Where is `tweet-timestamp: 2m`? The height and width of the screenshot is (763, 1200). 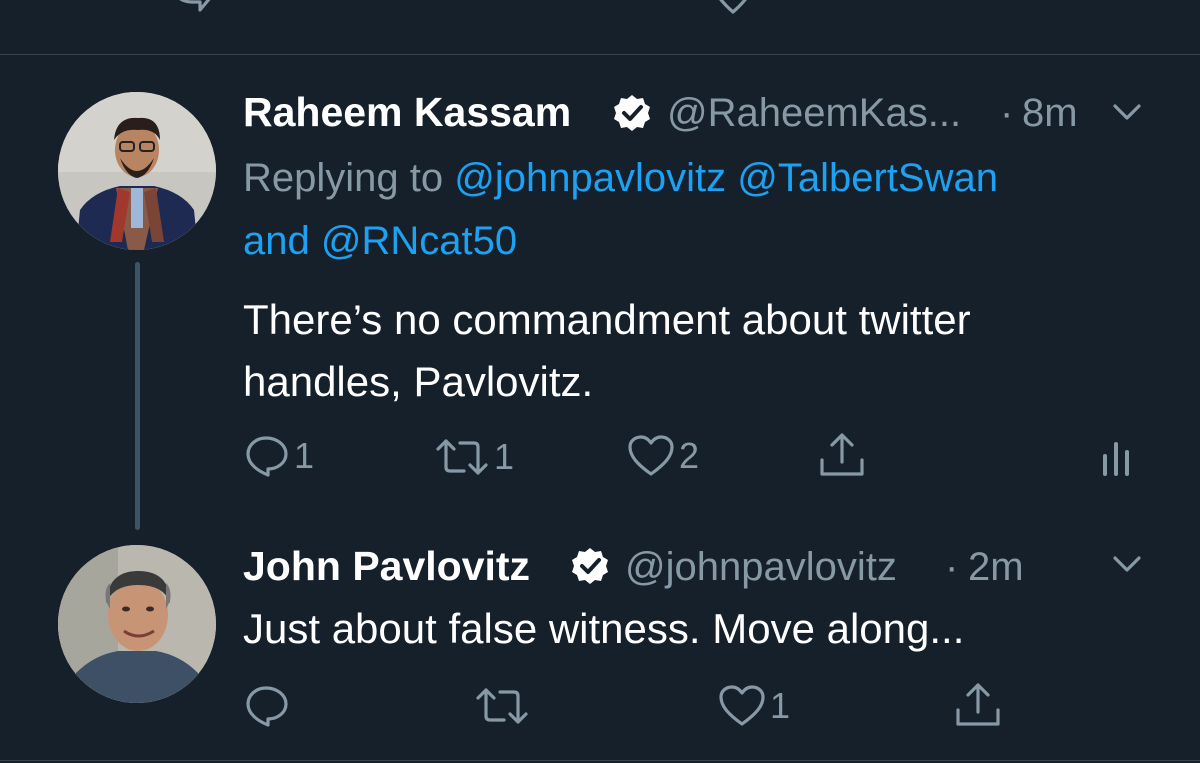
tweet-timestamp: 2m is located at coordinates (996, 567).